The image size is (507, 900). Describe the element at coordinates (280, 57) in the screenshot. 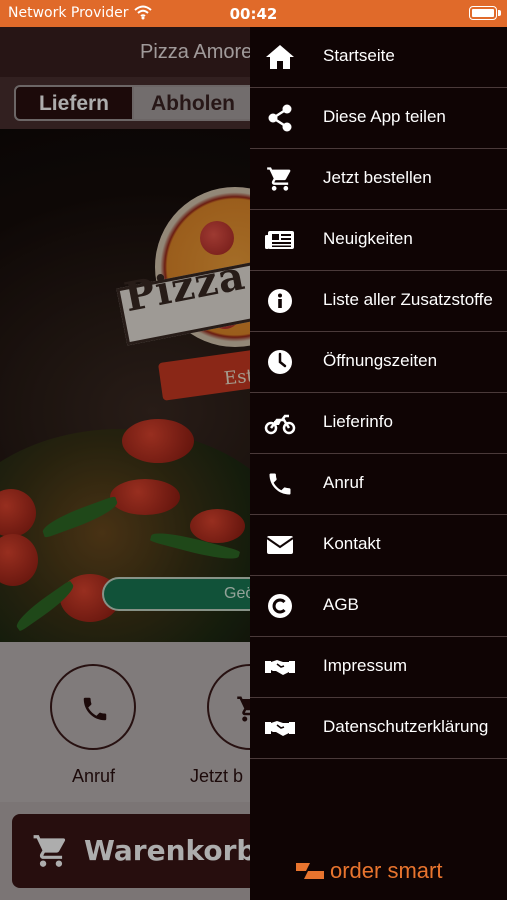

I see `home-icon` at that location.